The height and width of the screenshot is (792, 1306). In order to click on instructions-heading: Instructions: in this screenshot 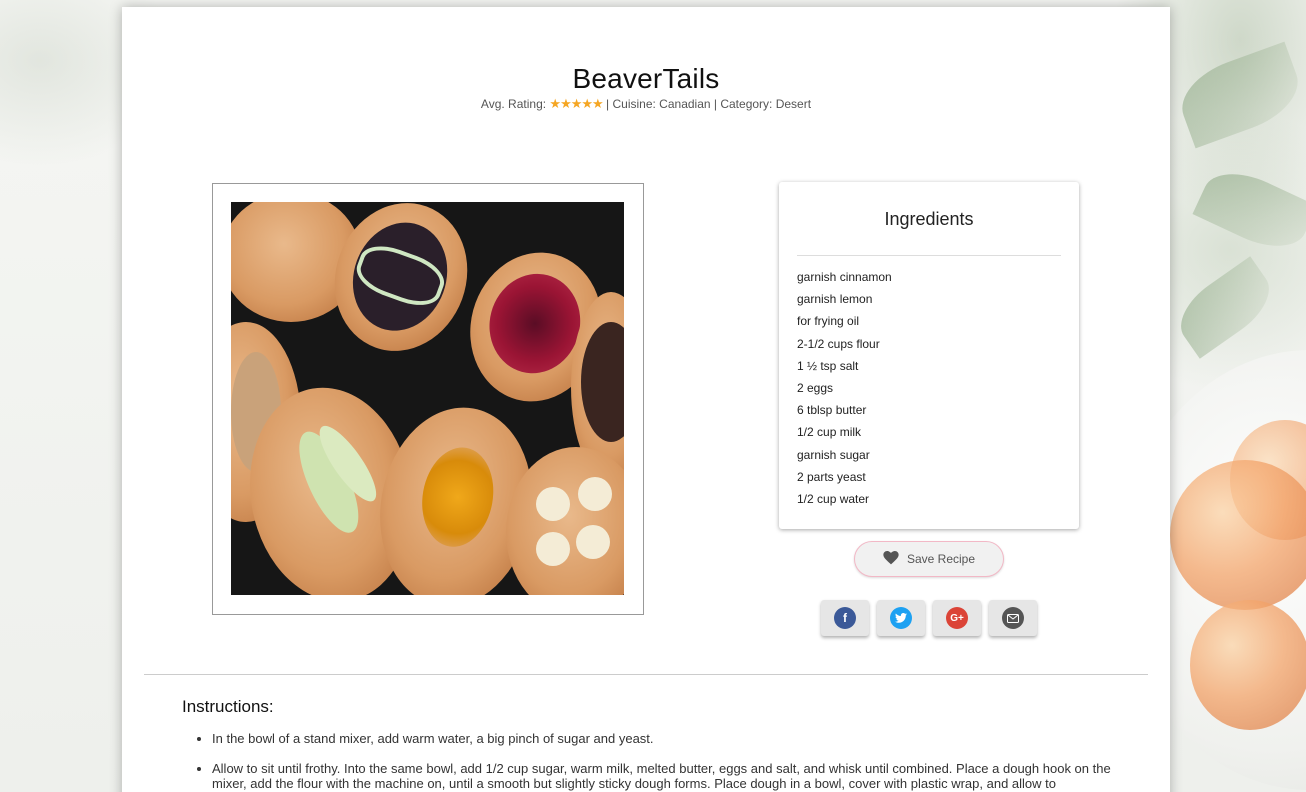, I will do `click(228, 706)`.